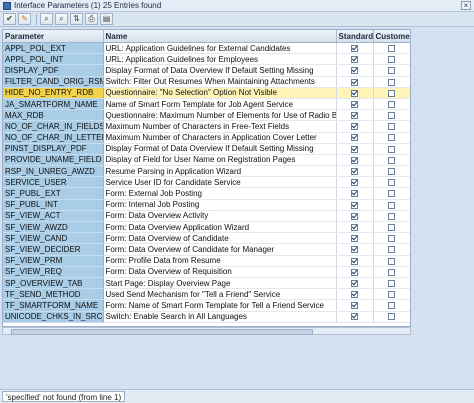 This screenshot has width=474, height=403. Describe the element at coordinates (76, 19) in the screenshot. I see `sort-ascending-icon: ⇅` at that location.